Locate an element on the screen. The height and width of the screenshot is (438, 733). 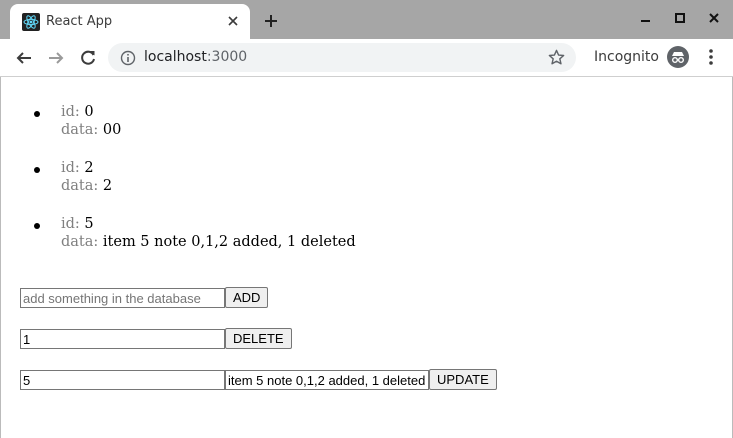
id-value: 2 is located at coordinates (89, 168).